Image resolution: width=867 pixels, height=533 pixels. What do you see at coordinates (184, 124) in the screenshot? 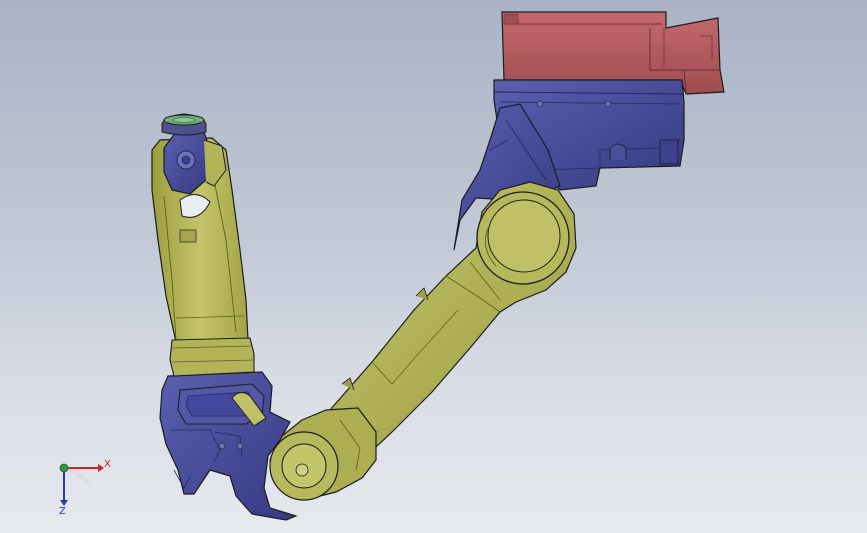
I see `tool-flange` at bounding box center [184, 124].